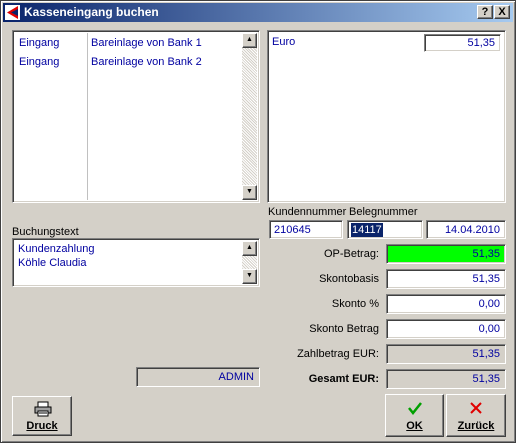  Describe the element at coordinates (129, 81) in the screenshot. I see `booking-text-cell: Kundenzahlung` at that location.